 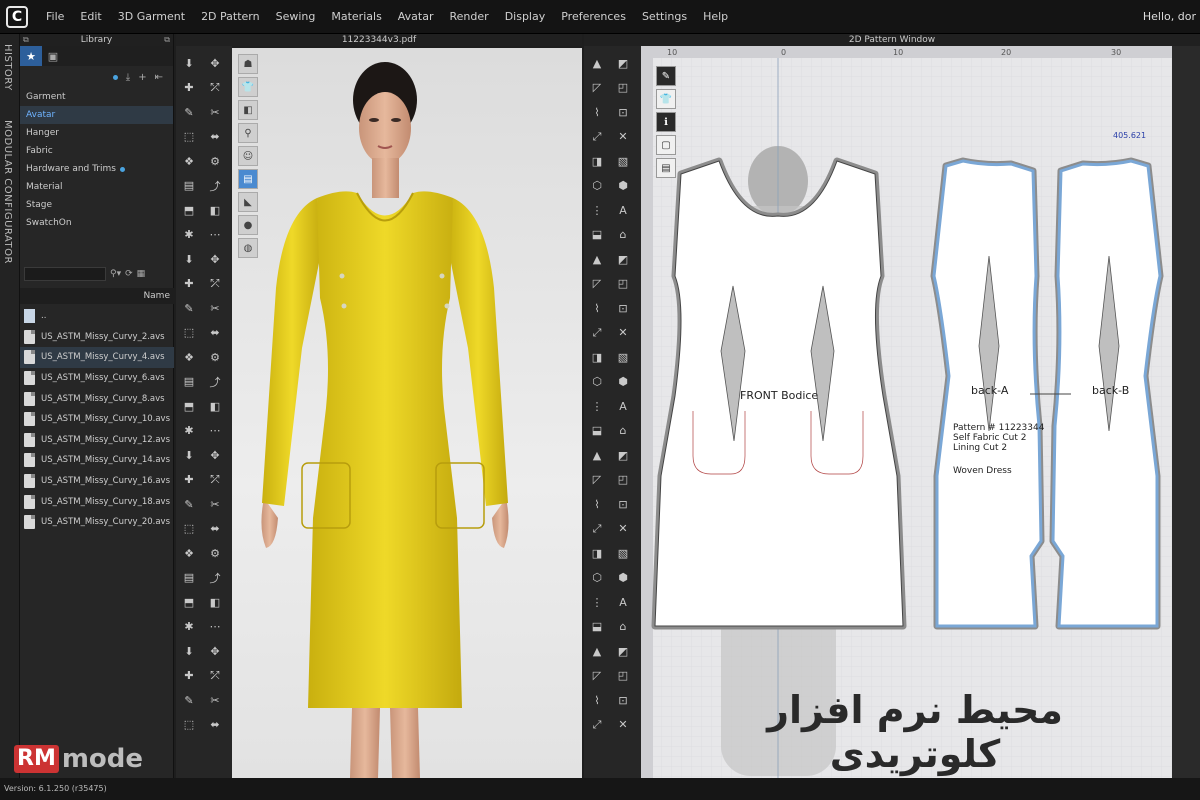 I want to click on app-logo: C, so click(x=17, y=16).